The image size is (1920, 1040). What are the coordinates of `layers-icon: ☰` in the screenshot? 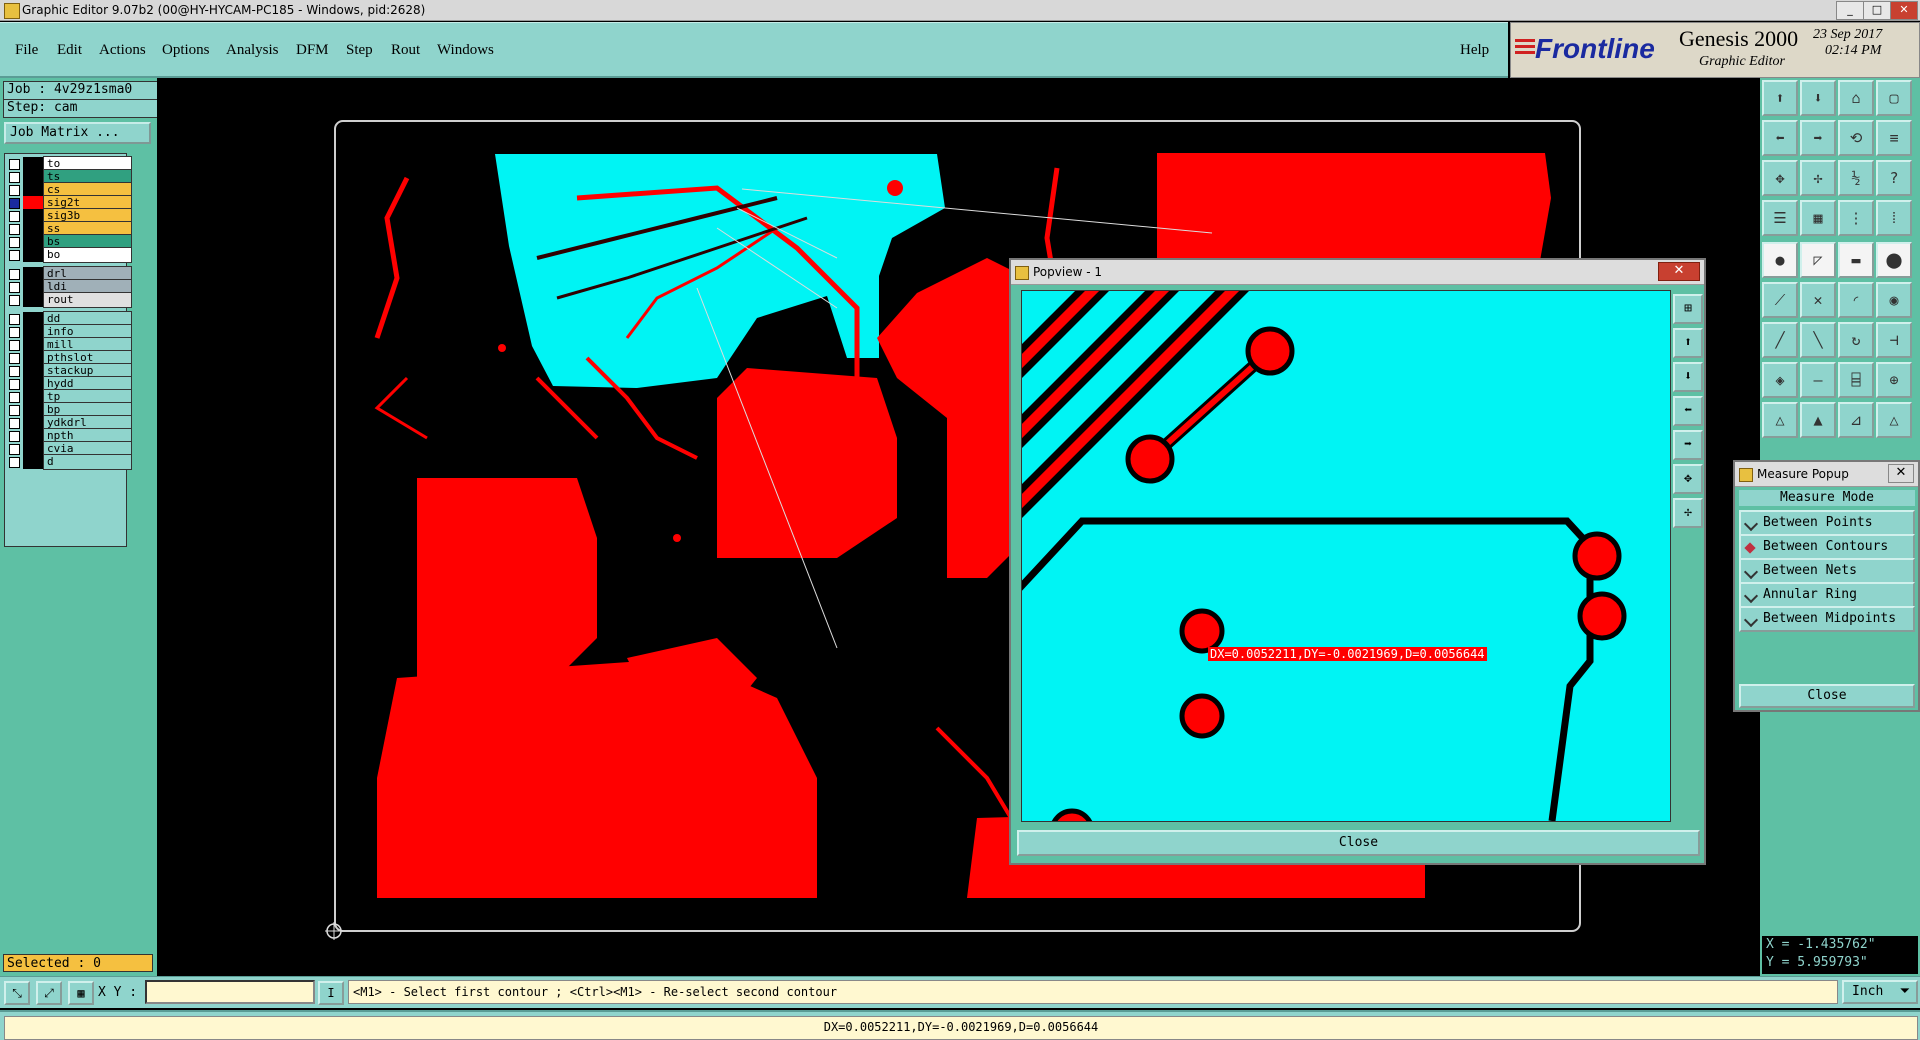 It's located at (1780, 218).